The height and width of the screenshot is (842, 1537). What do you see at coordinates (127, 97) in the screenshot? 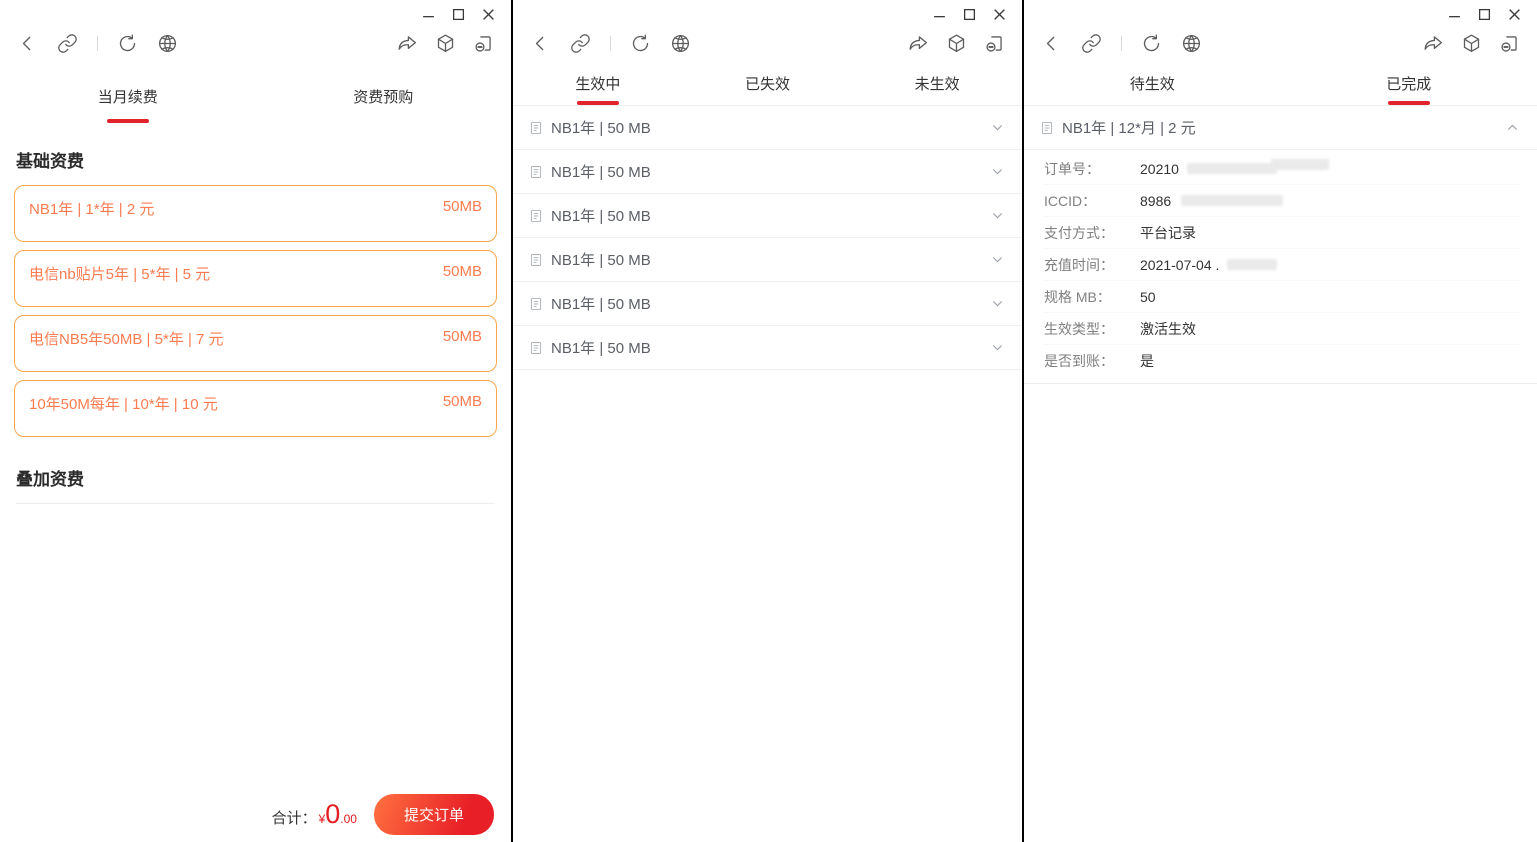
I see `tab-label: 当月续费` at bounding box center [127, 97].